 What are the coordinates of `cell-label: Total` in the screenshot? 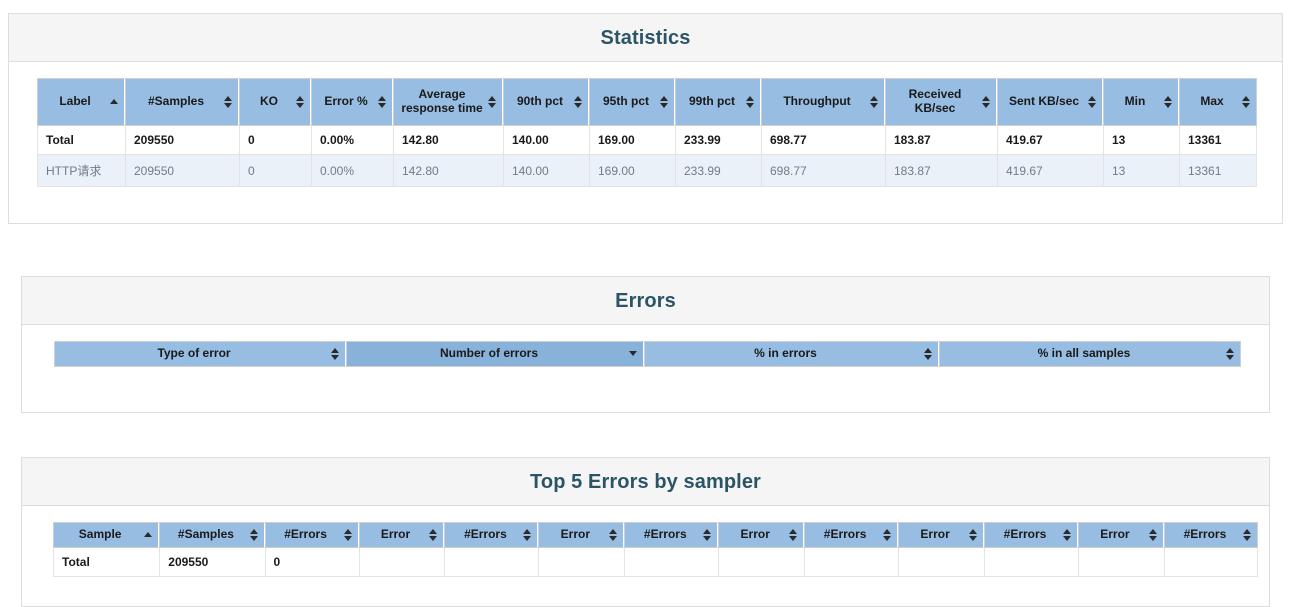 It's located at (81, 140).